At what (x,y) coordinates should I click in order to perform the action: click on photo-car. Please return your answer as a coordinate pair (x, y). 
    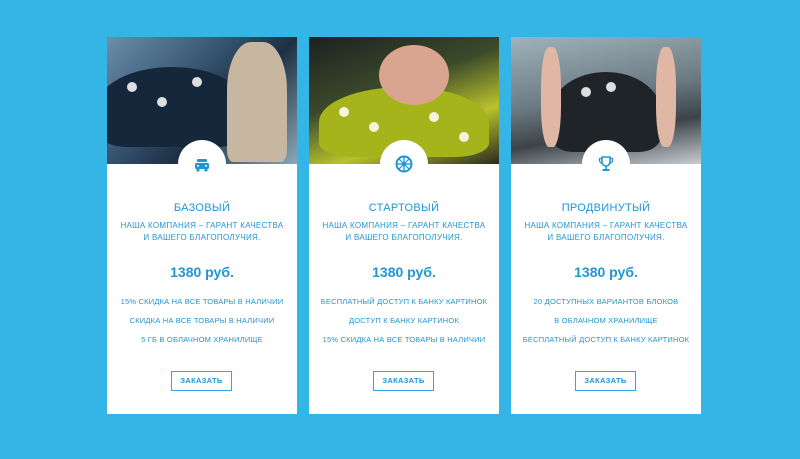
    Looking at the image, I should click on (177, 107).